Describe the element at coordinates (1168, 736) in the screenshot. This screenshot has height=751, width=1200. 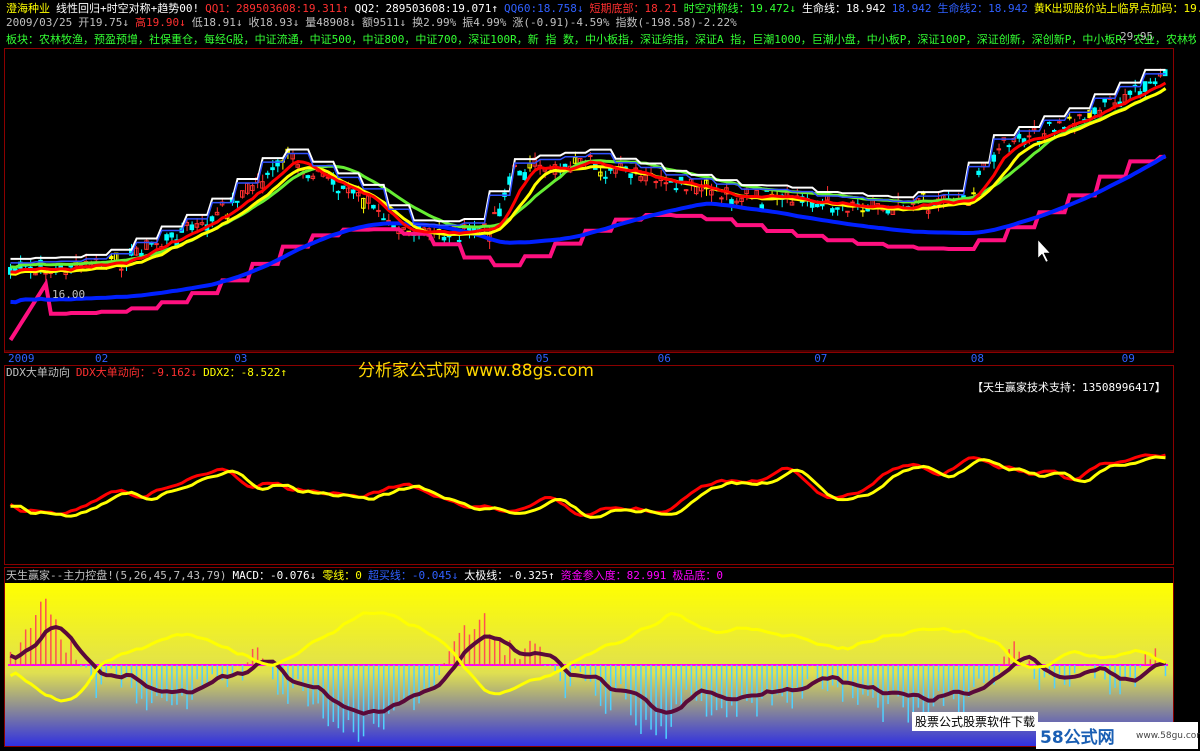
I see `logo-url: www.58gu.com` at that location.